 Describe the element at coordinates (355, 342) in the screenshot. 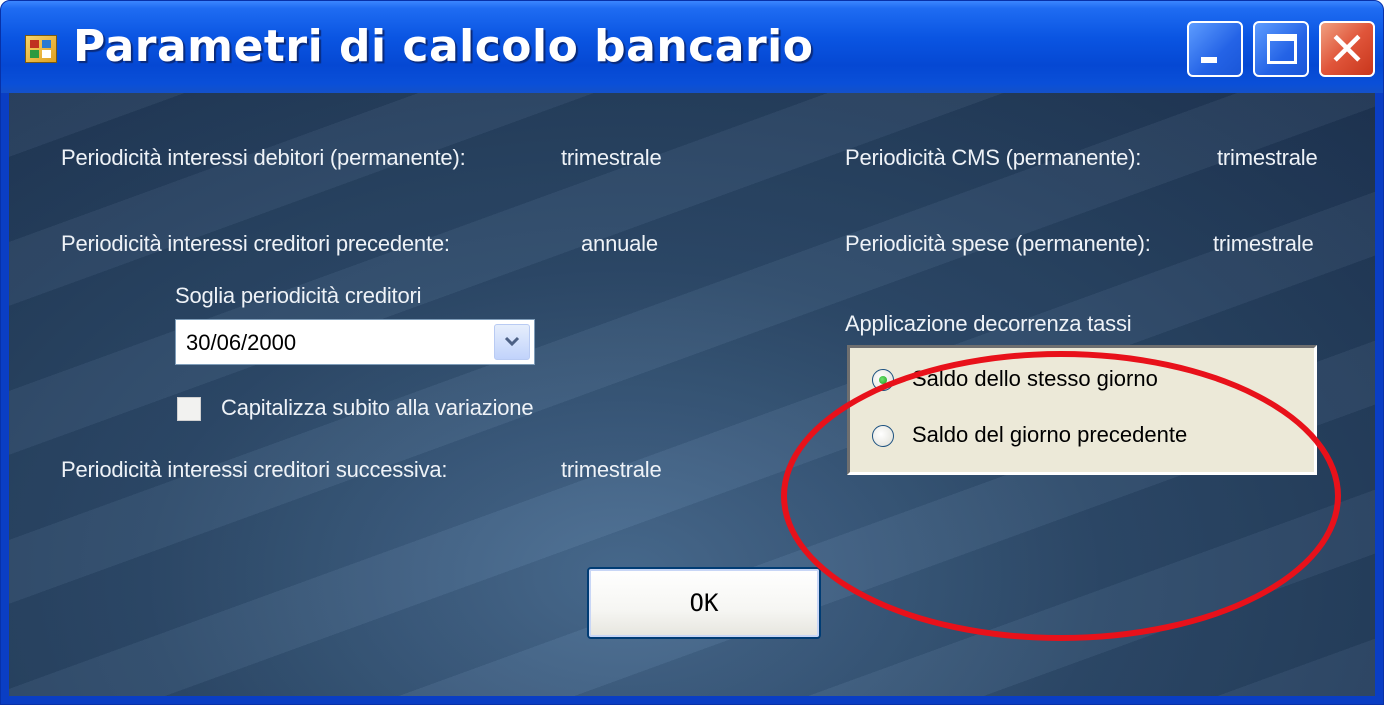

I see `soglia-date-combo: 30/06/2000` at that location.